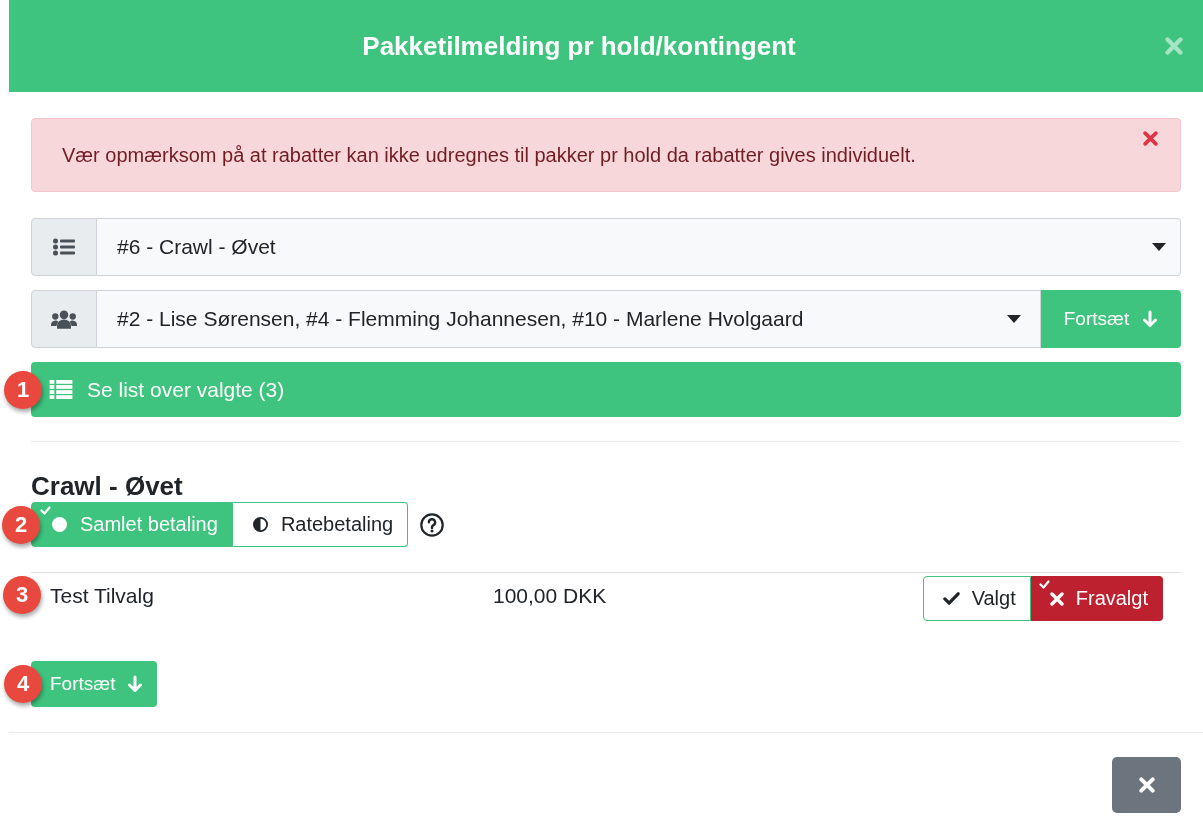 The width and height of the screenshot is (1203, 839). Describe the element at coordinates (59, 524) in the screenshot. I see `circle-icon` at that location.